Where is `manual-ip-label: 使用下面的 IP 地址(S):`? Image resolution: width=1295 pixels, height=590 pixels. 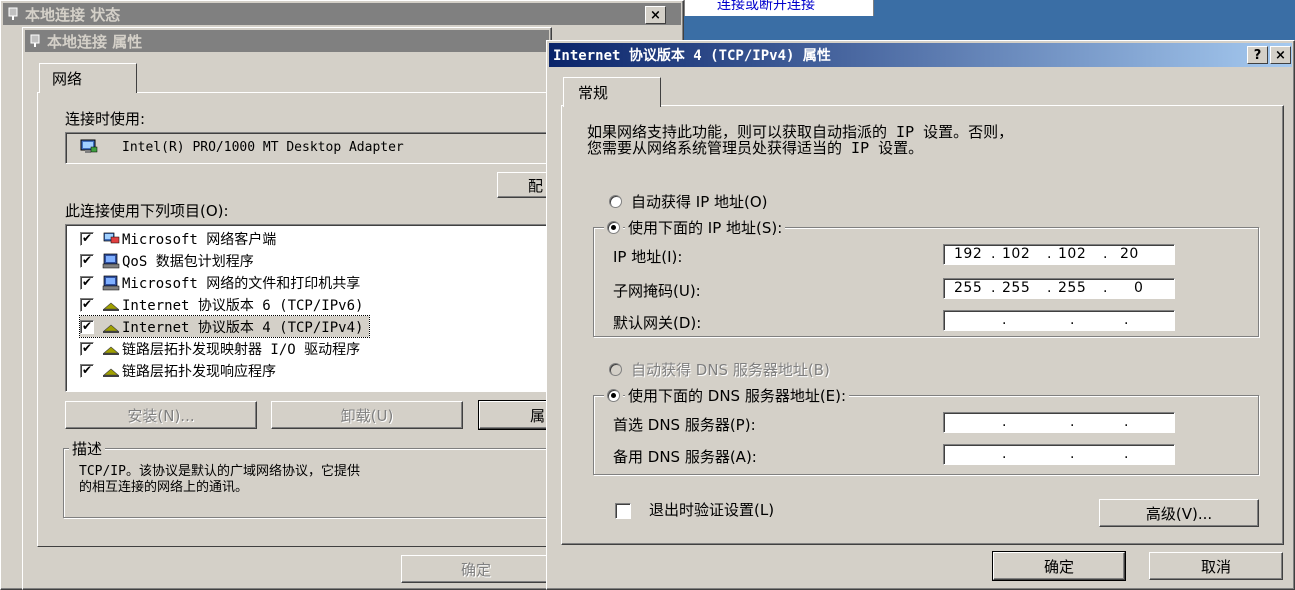 manual-ip-label: 使用下面的 IP 地址(S): is located at coordinates (705, 227).